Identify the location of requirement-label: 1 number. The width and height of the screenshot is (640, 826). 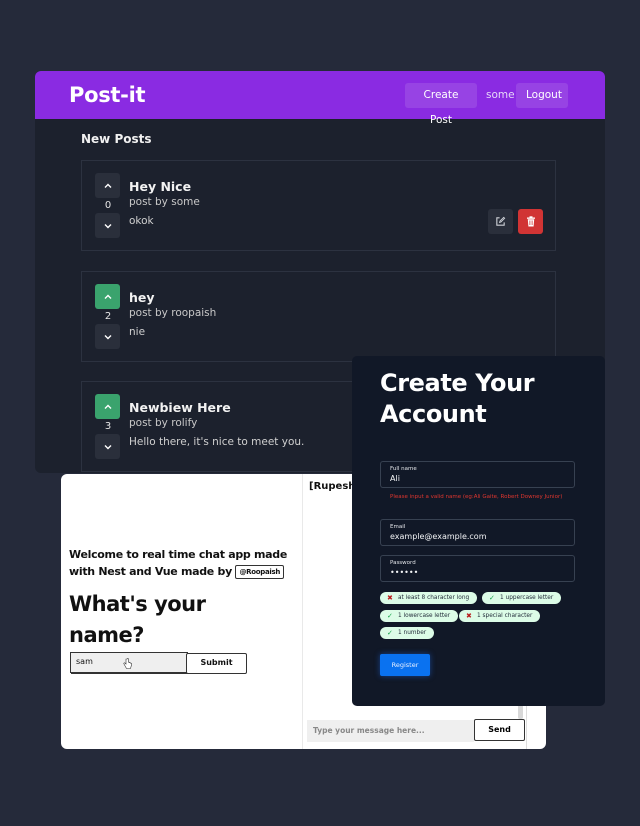
(412, 633).